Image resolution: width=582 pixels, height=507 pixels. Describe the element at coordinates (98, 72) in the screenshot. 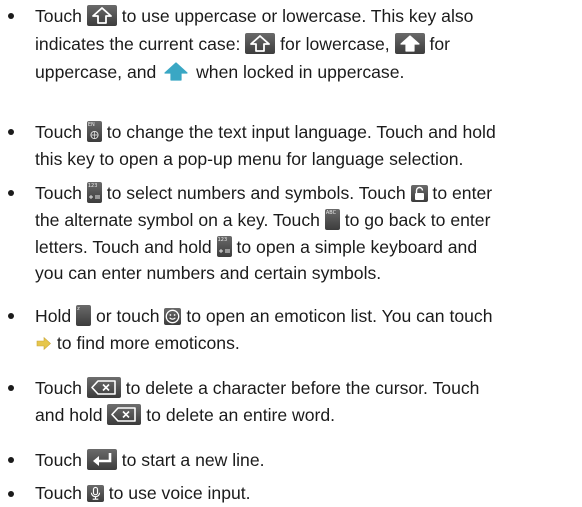

I see `text-run: uppercase, and` at that location.